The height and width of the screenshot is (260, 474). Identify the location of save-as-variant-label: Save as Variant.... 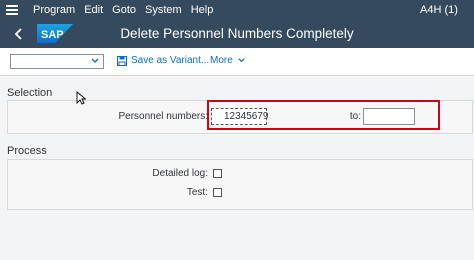
(170, 60).